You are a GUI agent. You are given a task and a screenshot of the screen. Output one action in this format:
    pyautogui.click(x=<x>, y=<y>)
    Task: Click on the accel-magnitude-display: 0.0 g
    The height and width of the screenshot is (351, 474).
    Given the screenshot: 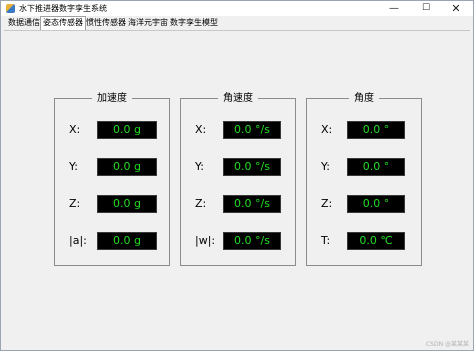 What is the action you would take?
    pyautogui.click(x=127, y=241)
    